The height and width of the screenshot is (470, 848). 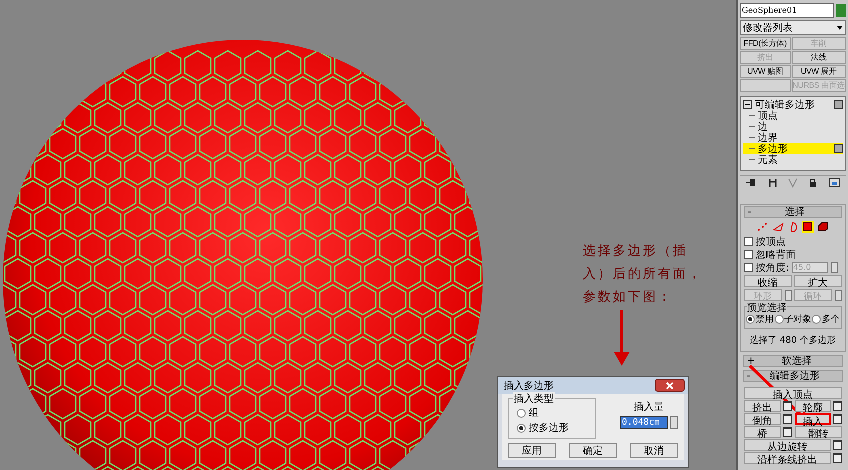 I want to click on panel-button: 桥, so click(x=762, y=432).